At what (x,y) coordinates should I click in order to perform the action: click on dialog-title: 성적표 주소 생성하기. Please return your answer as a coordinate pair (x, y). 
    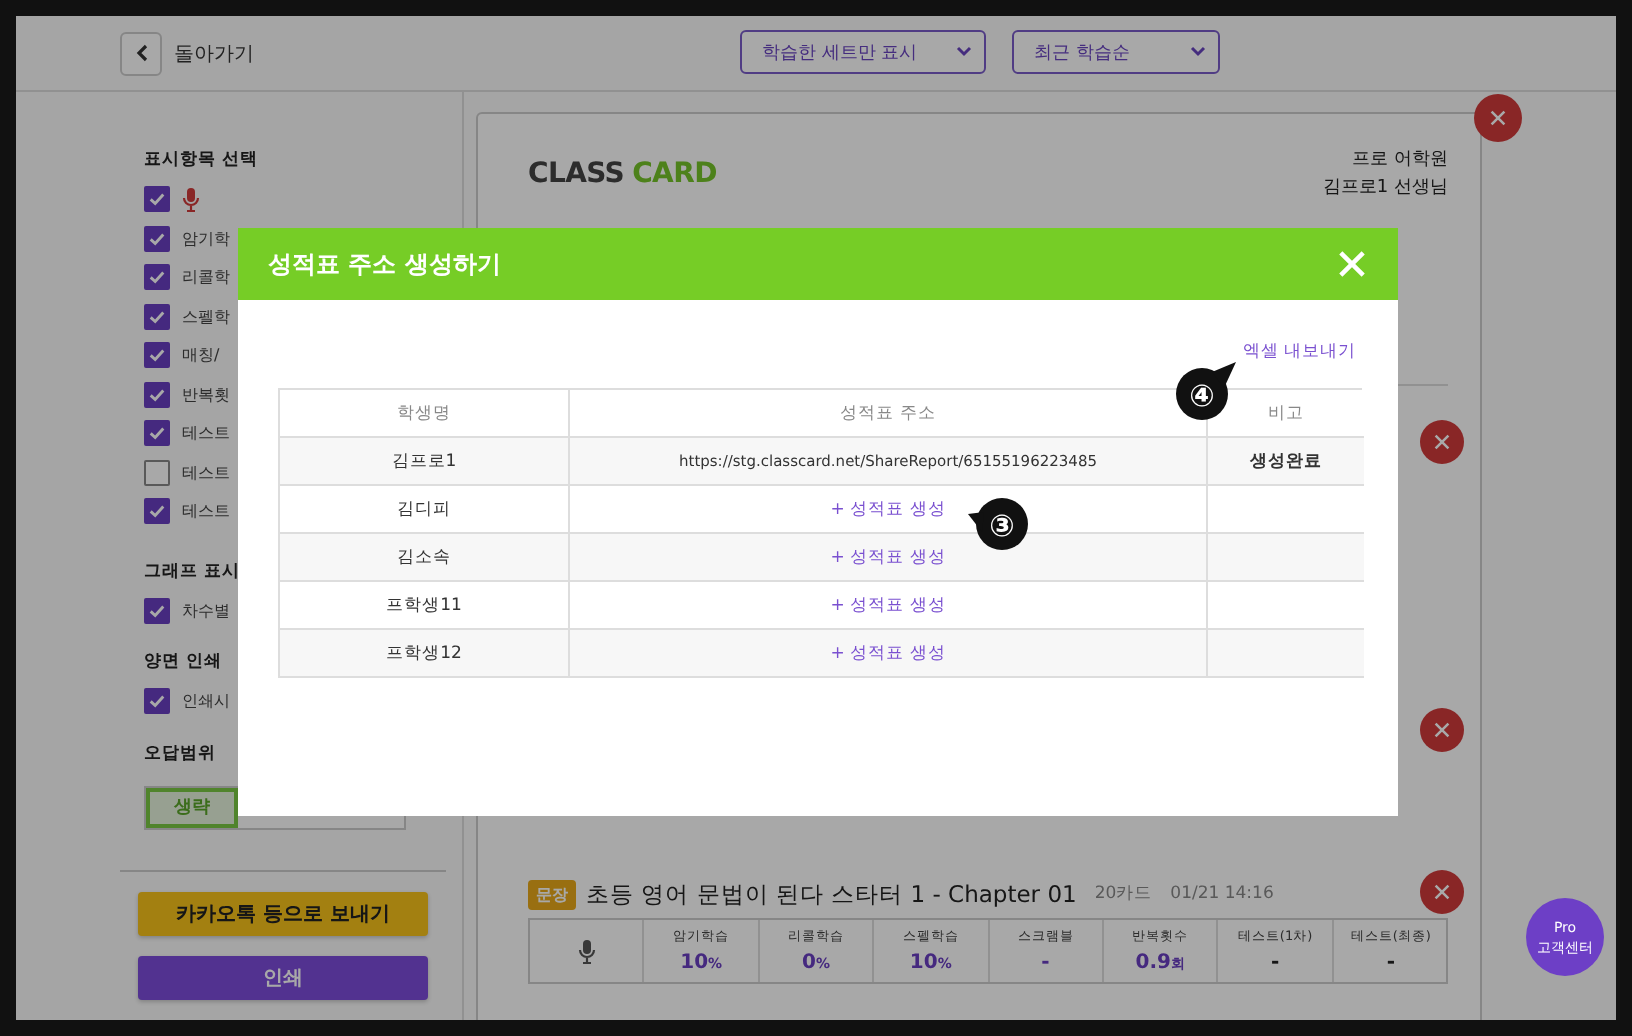
    Looking at the image, I should click on (384, 264).